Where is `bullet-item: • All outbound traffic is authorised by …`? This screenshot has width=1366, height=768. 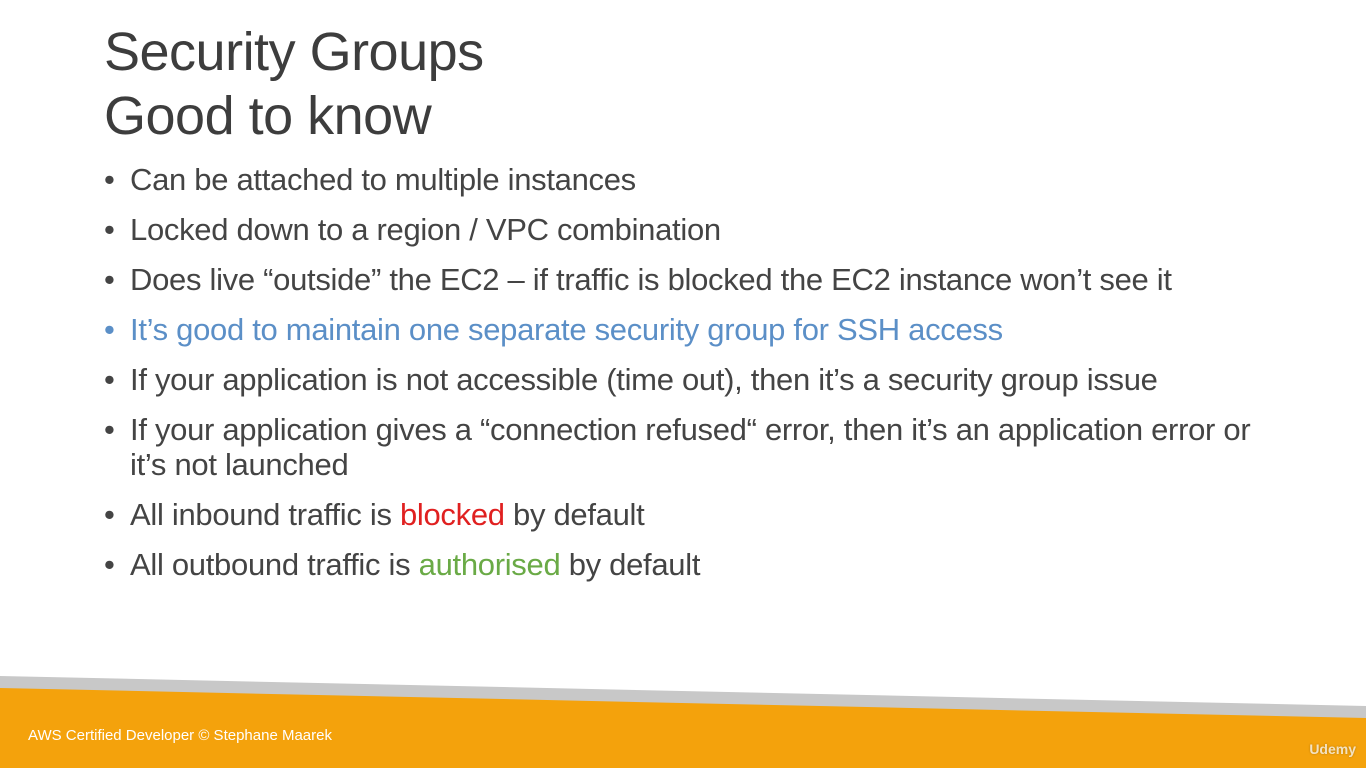
bullet-item: • All outbound traffic is authorised by … is located at coordinates (679, 564).